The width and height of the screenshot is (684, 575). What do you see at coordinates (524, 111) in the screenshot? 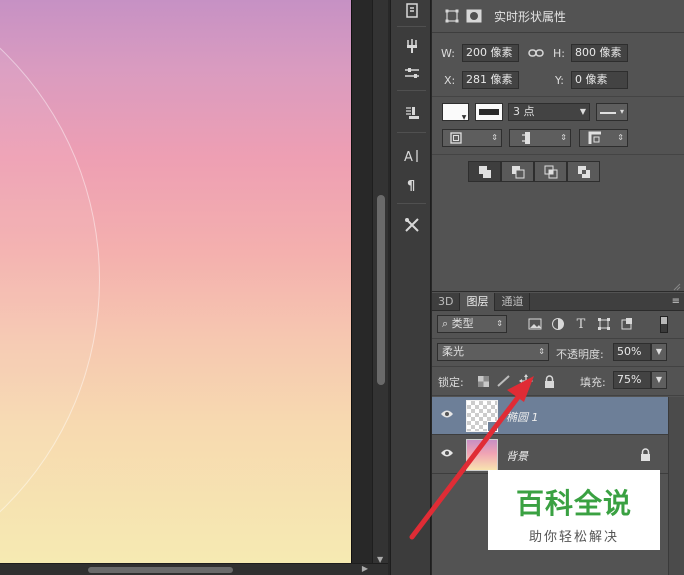
I see `stroke-width-value: 3 点` at bounding box center [524, 111].